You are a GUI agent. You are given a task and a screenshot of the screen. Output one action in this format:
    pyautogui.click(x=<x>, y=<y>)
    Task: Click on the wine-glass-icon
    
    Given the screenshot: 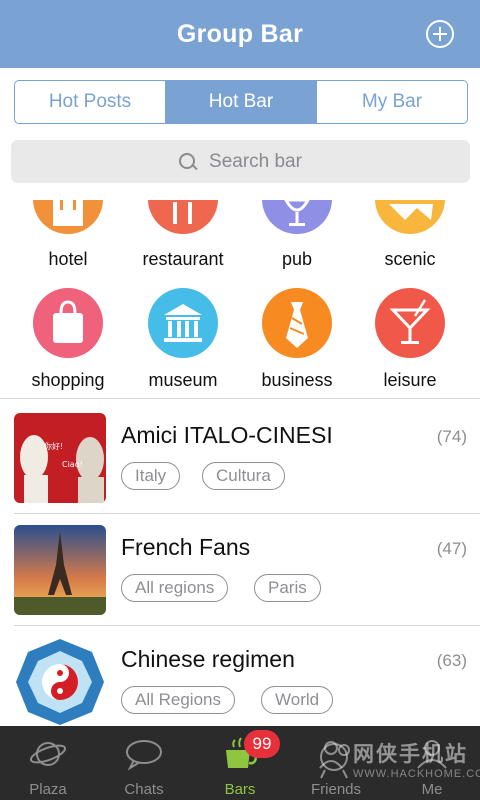 What is the action you would take?
    pyautogui.click(x=297, y=217)
    